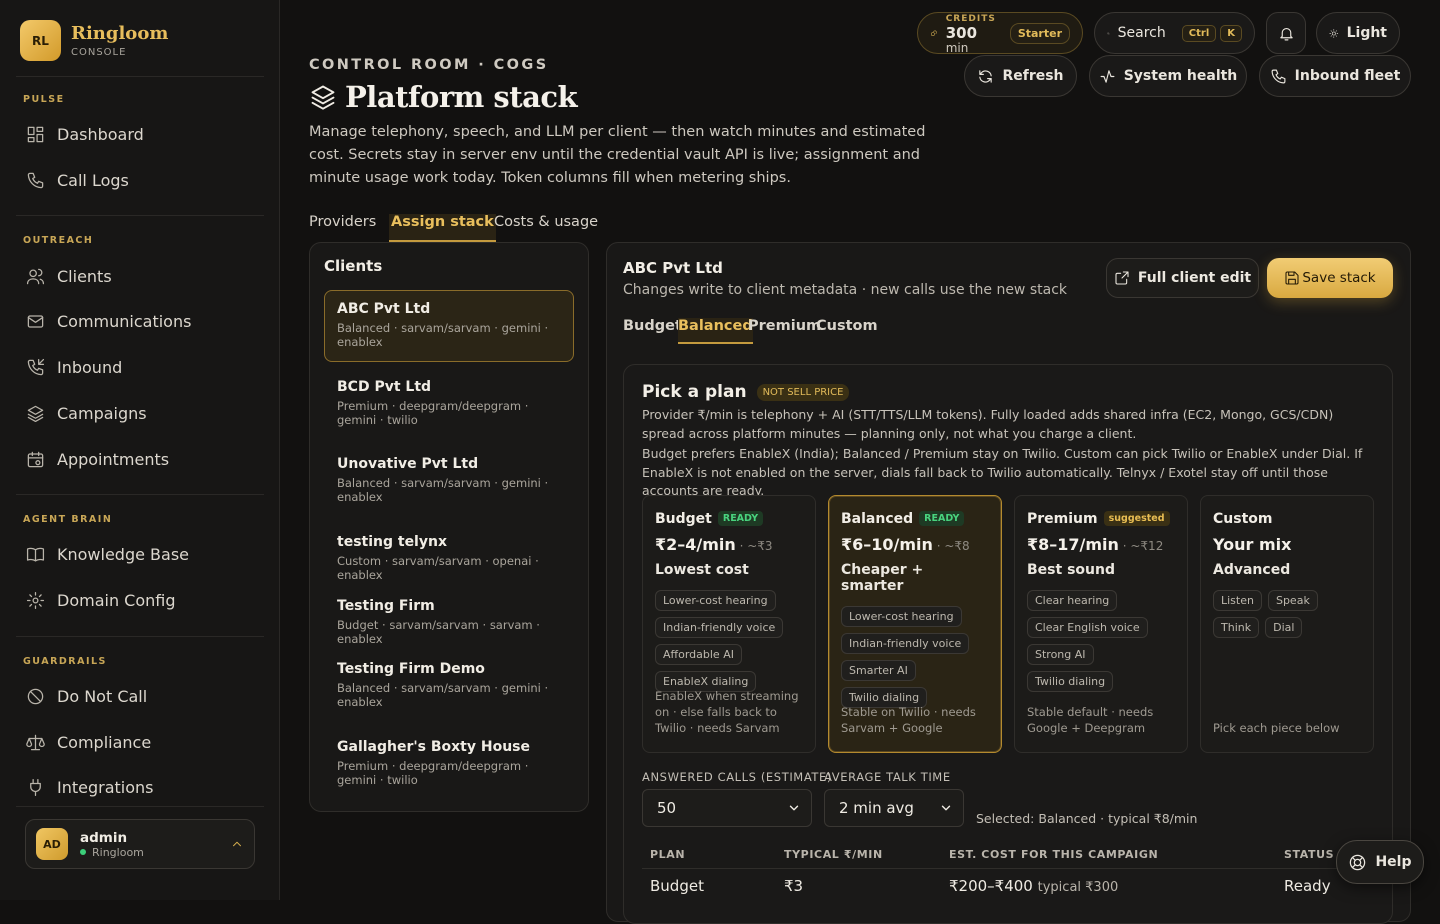 This screenshot has width=1440, height=924. What do you see at coordinates (442, 228) in the screenshot?
I see `tab-assign-stack: Assign stack` at bounding box center [442, 228].